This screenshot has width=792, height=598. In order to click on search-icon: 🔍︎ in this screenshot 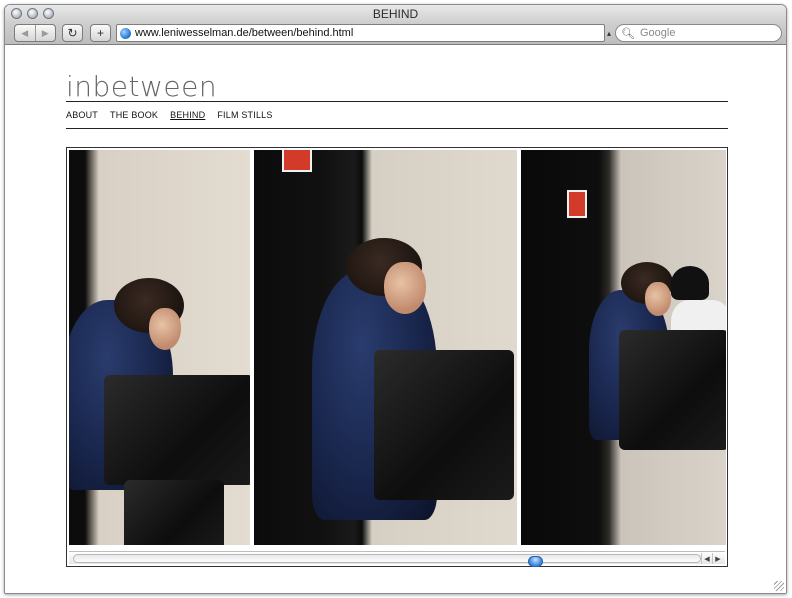, I will do `click(628, 33)`.